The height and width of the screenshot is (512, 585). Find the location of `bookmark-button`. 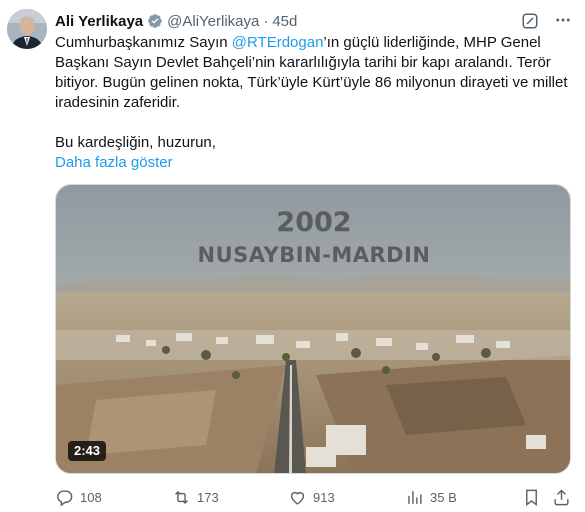

bookmark-button is located at coordinates (531, 497).